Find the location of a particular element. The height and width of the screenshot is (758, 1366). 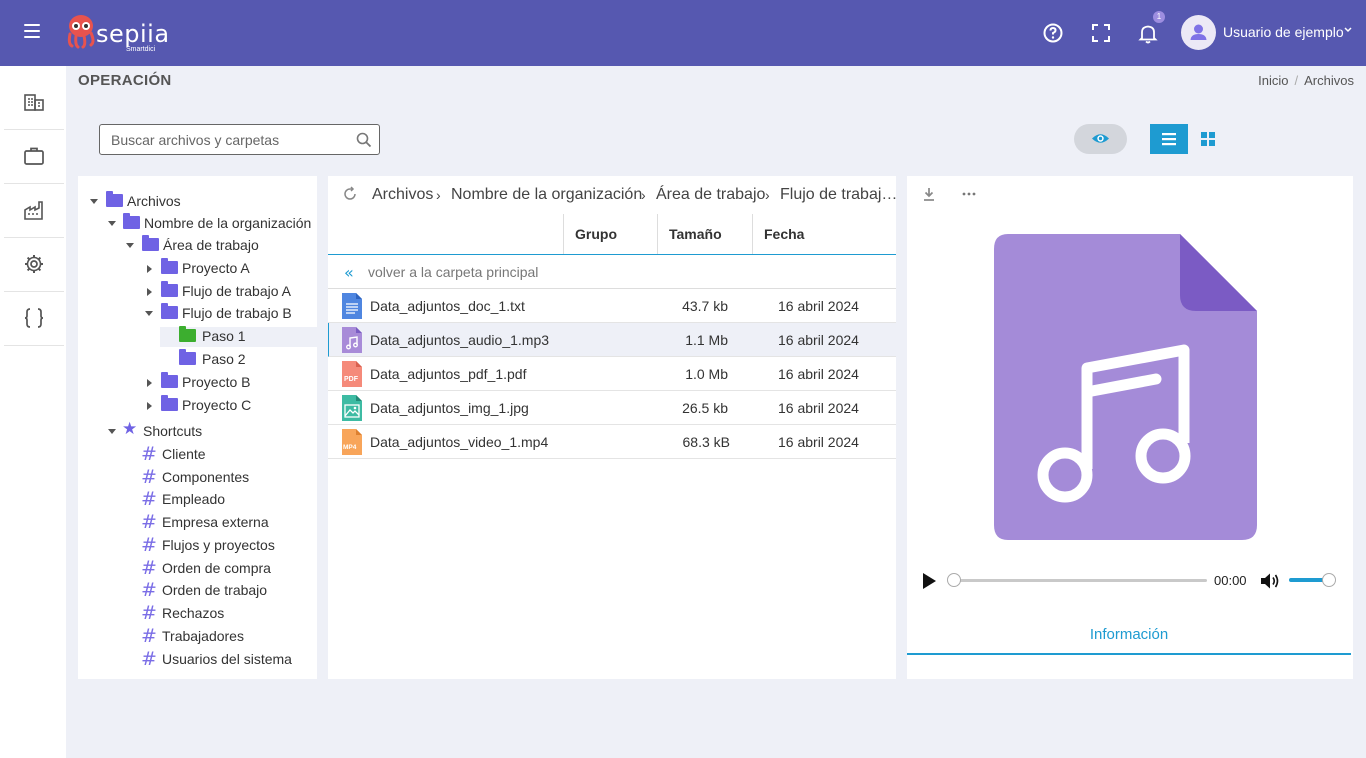

list-view-button is located at coordinates (1169, 139).